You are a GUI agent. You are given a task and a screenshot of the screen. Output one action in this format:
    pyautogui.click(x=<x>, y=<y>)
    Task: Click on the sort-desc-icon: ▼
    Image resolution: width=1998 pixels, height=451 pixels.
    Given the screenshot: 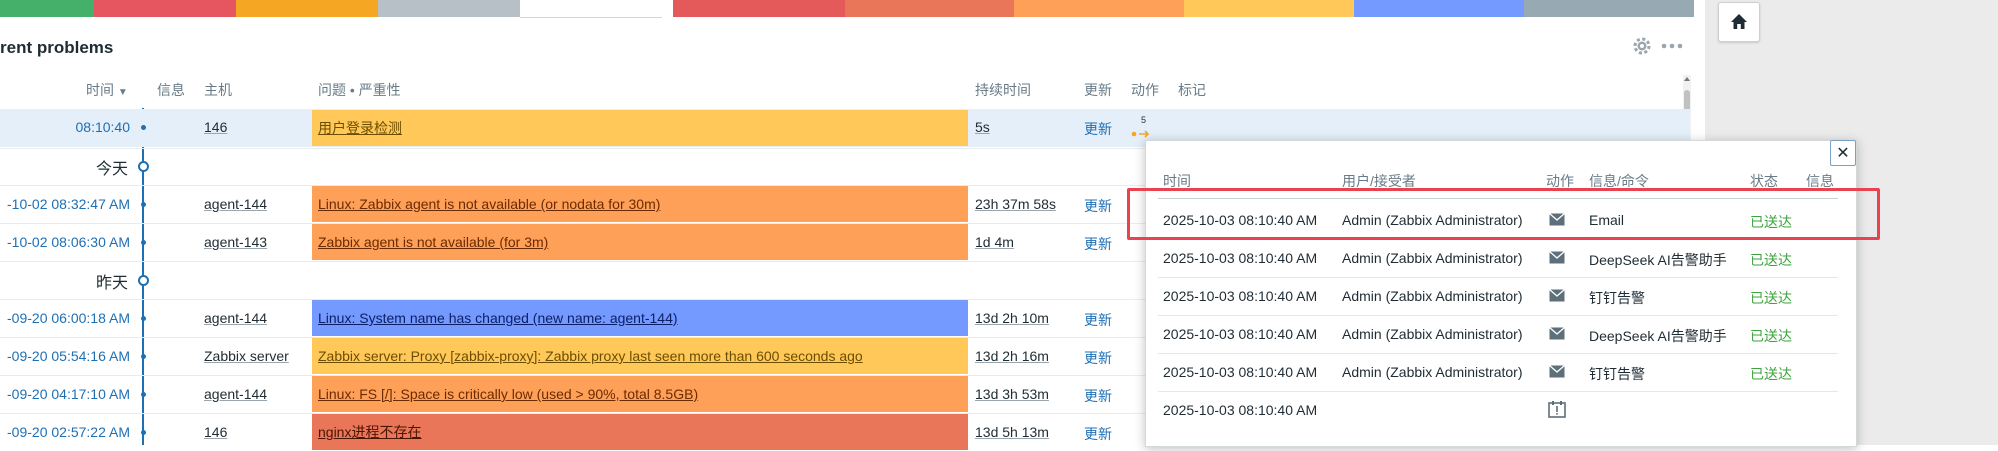 What is the action you would take?
    pyautogui.click(x=122, y=92)
    